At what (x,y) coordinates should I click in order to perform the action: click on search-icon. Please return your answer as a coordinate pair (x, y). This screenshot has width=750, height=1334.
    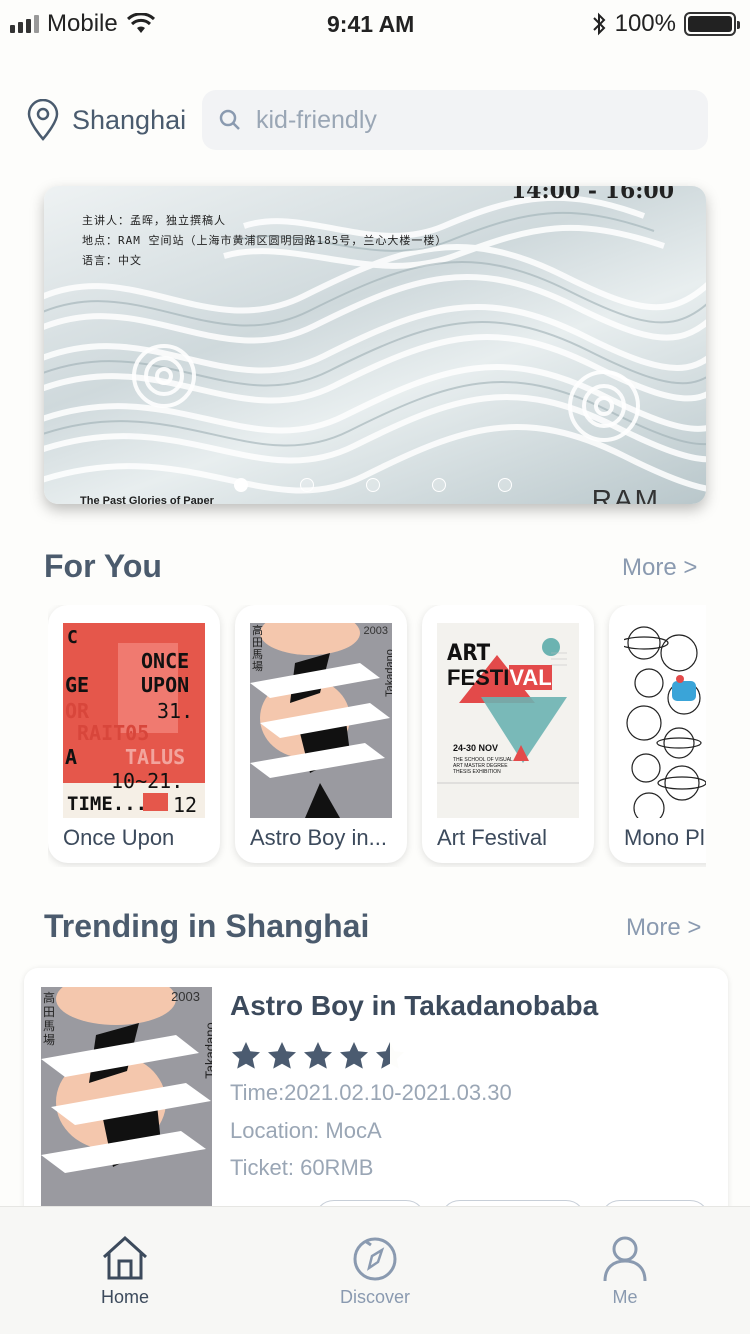
    Looking at the image, I should click on (229, 119).